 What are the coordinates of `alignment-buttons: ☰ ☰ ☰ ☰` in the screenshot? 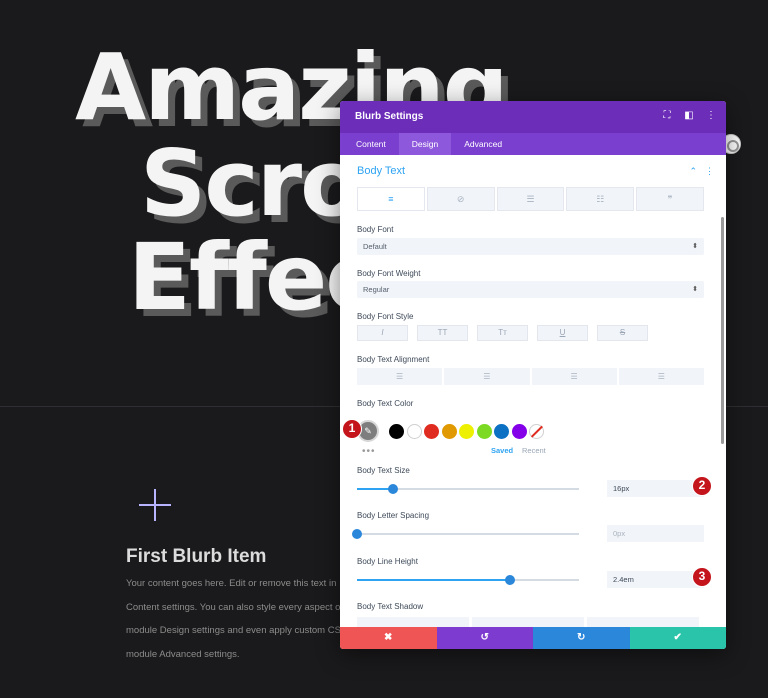 It's located at (530, 376).